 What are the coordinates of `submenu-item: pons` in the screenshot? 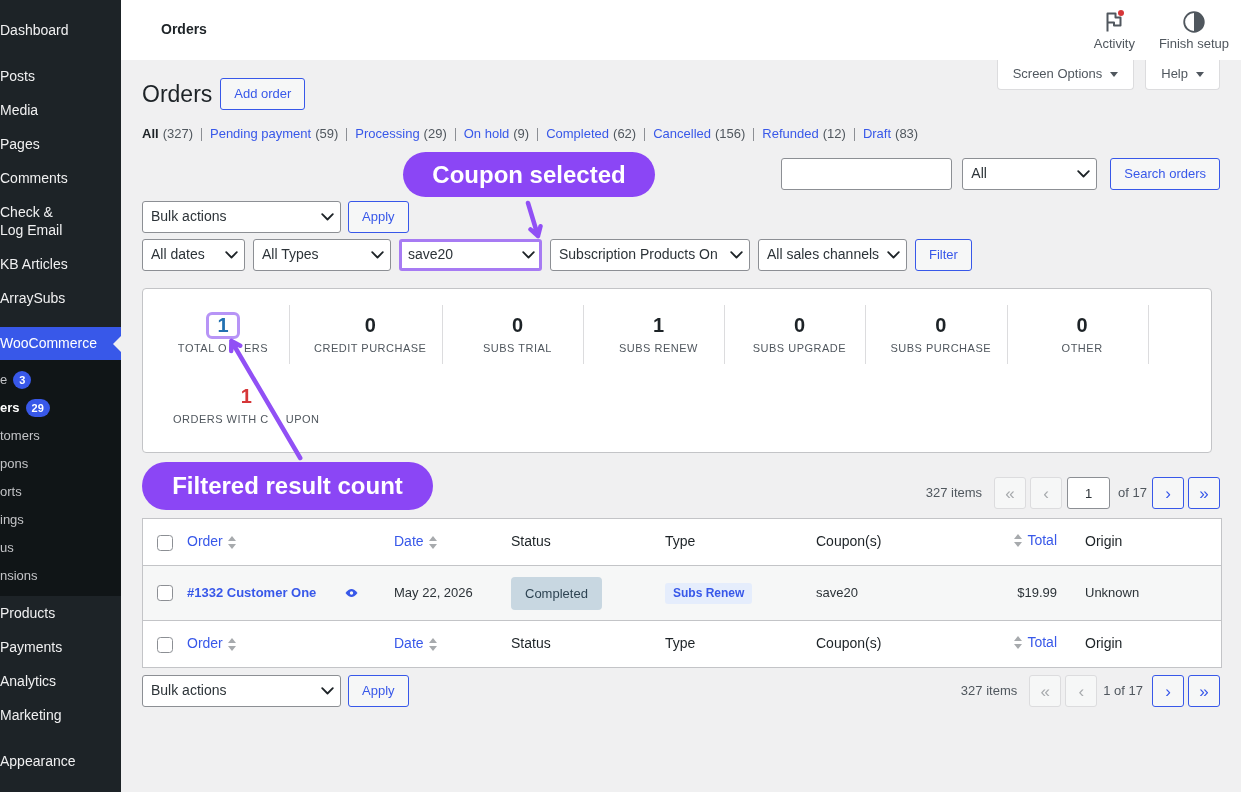 It's located at (14, 464).